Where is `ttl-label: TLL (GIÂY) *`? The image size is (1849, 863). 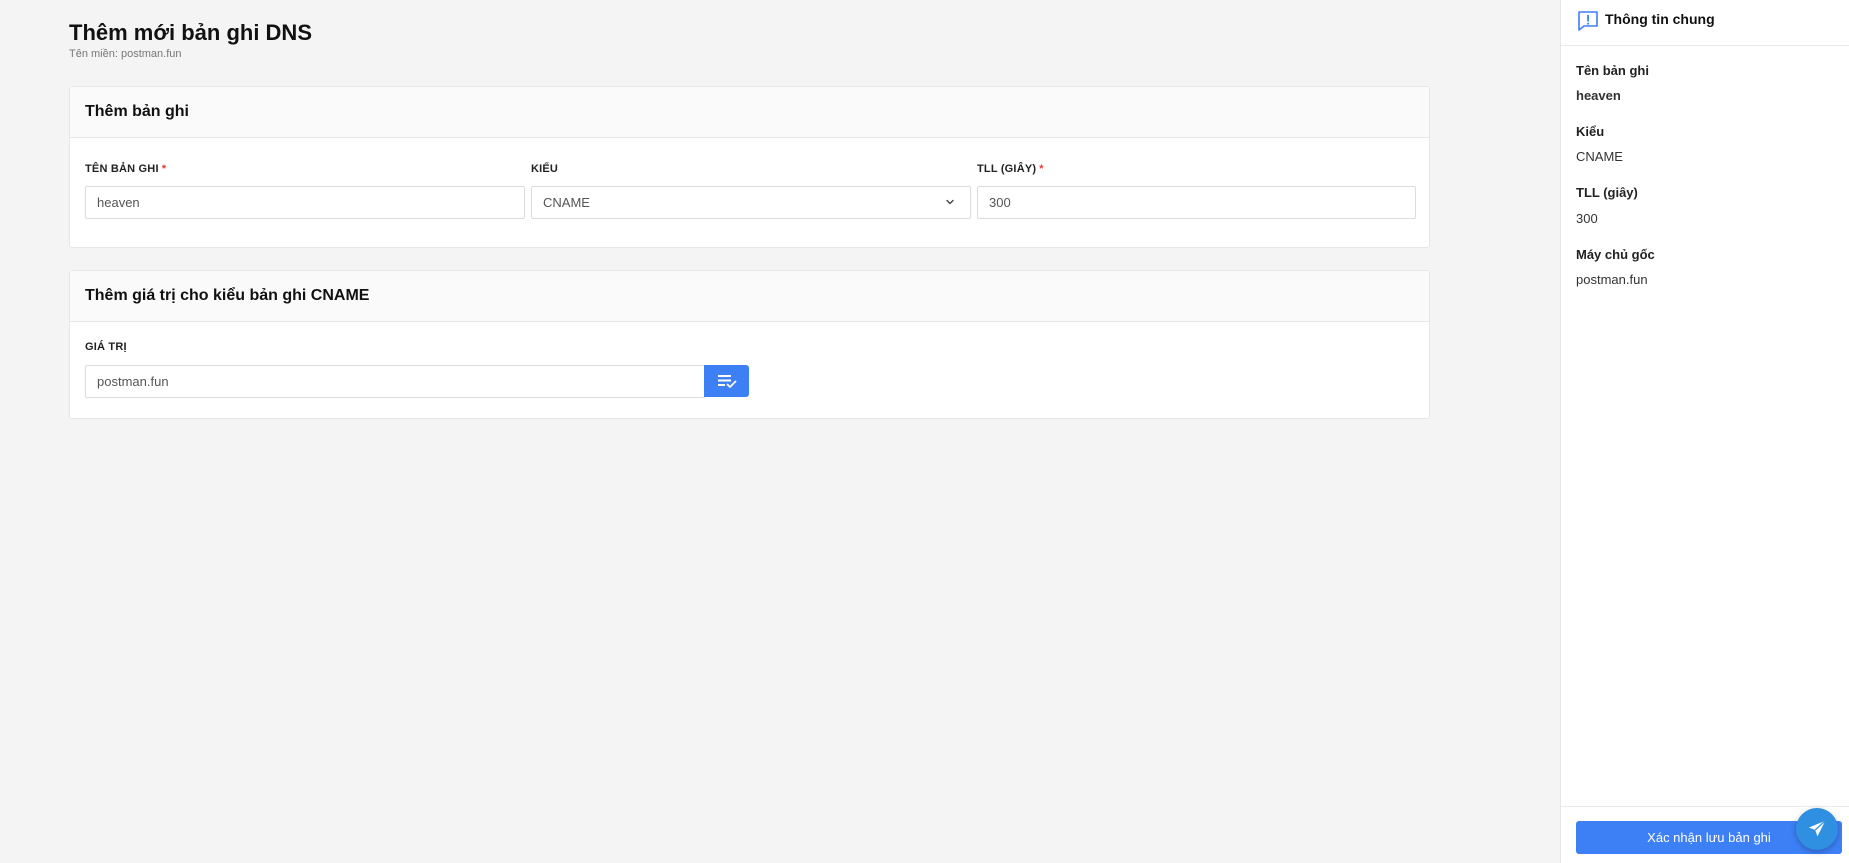 ttl-label: TLL (GIÂY) * is located at coordinates (1010, 169).